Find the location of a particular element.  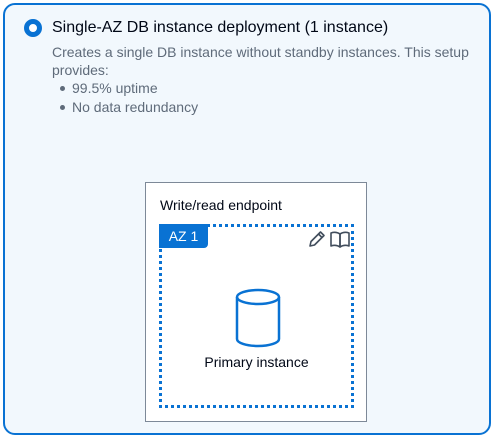

endpoint-label: Write/read endpoint is located at coordinates (221, 205).